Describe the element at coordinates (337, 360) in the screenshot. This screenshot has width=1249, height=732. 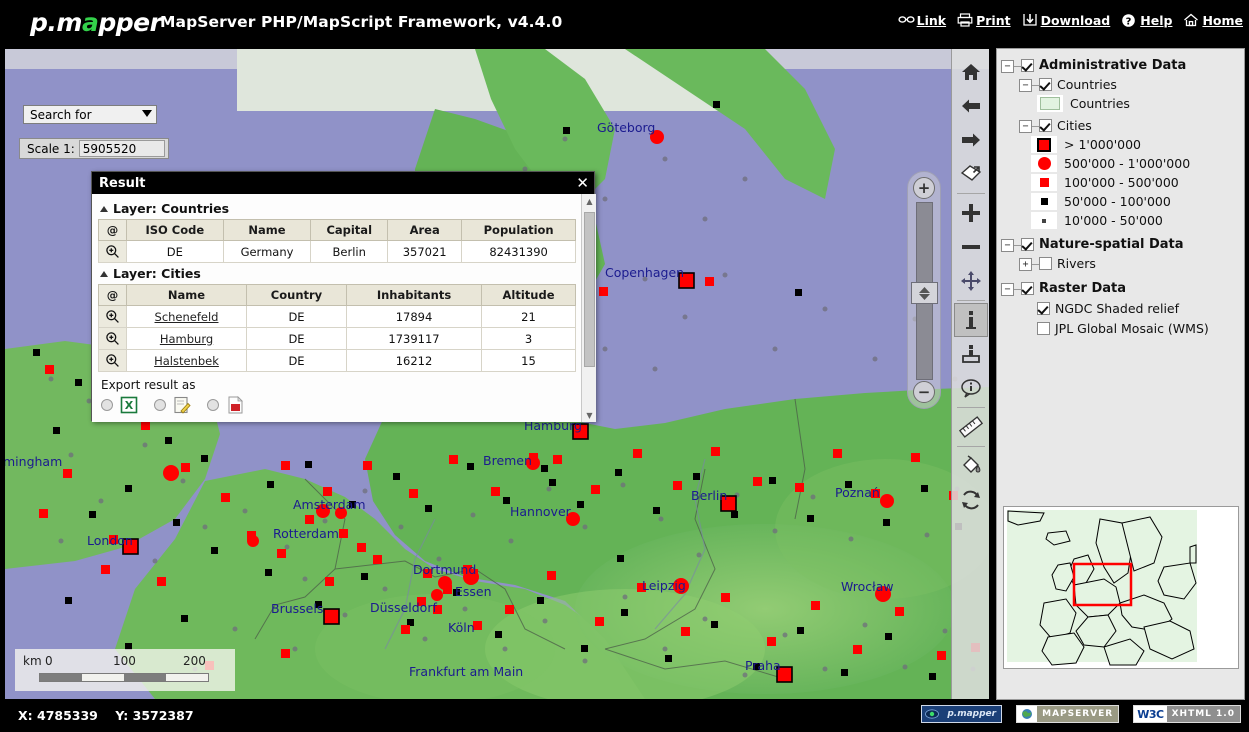
I see `table-row: Halstenbek DE 16212 15` at that location.